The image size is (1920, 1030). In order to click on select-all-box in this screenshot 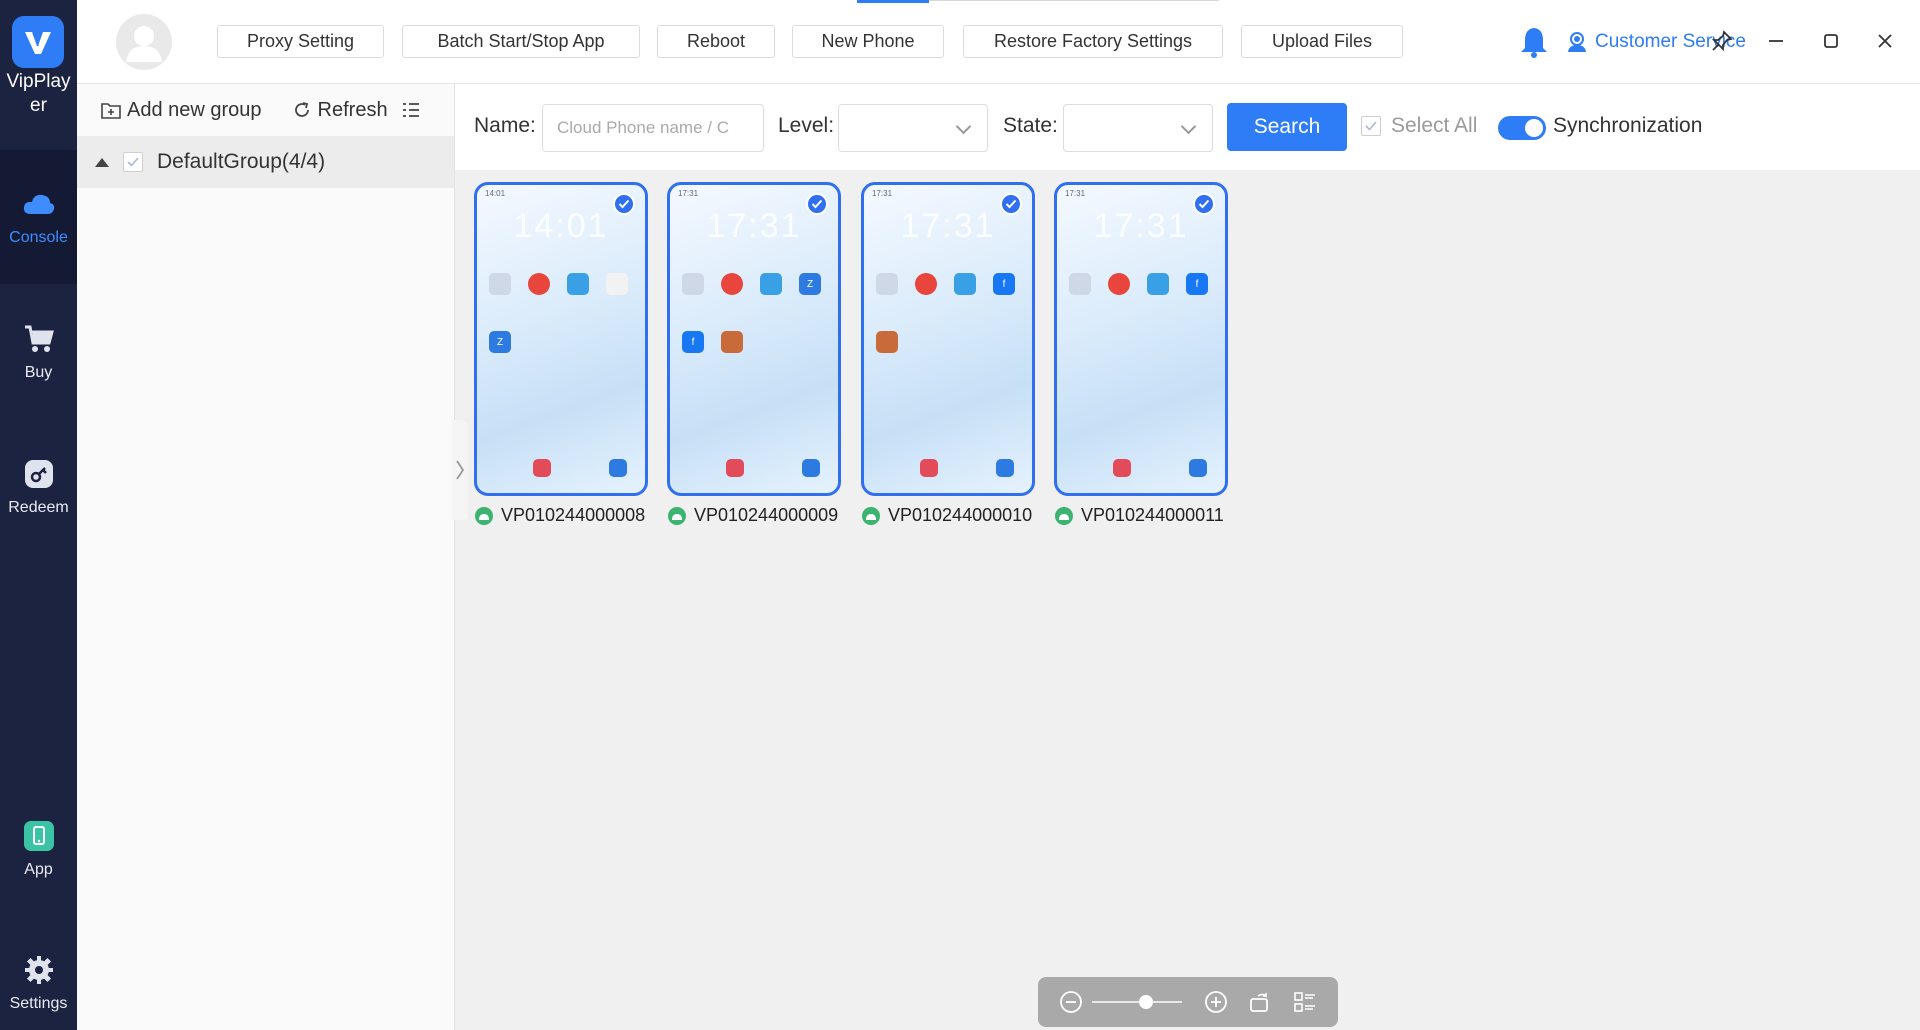, I will do `click(1371, 126)`.